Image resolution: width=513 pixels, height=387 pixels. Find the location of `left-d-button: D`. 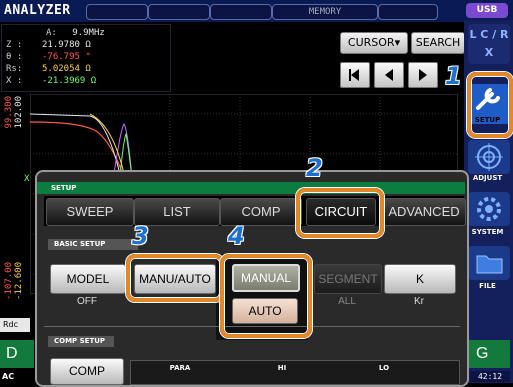

left-d-button: D is located at coordinates (17, 354).